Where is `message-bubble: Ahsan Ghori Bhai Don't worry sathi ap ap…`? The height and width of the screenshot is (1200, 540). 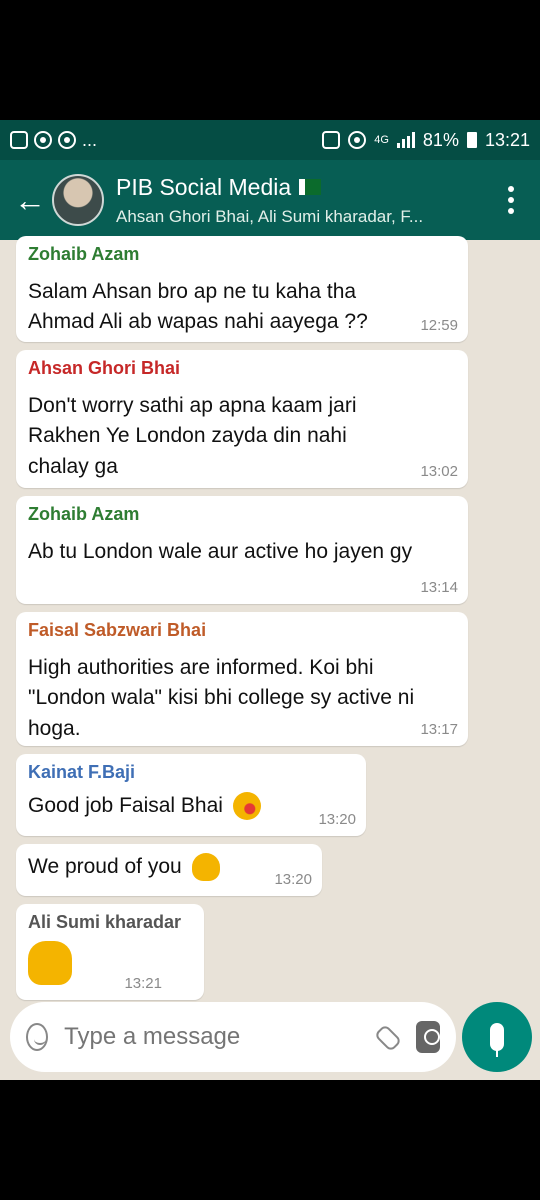 message-bubble: Ahsan Ghori Bhai Don't worry sathi ap ap… is located at coordinates (242, 419).